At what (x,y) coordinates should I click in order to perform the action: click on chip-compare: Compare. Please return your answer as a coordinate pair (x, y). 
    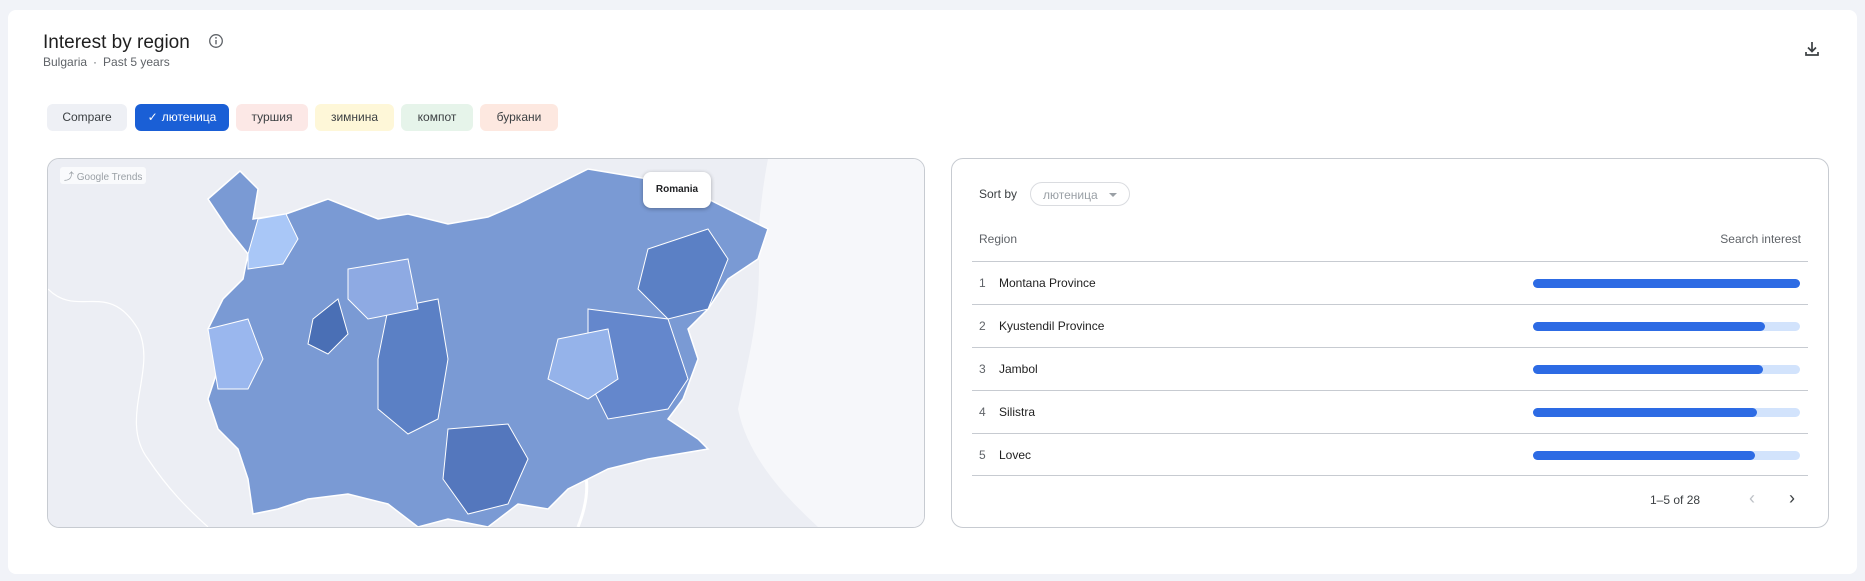
    Looking at the image, I should click on (87, 117).